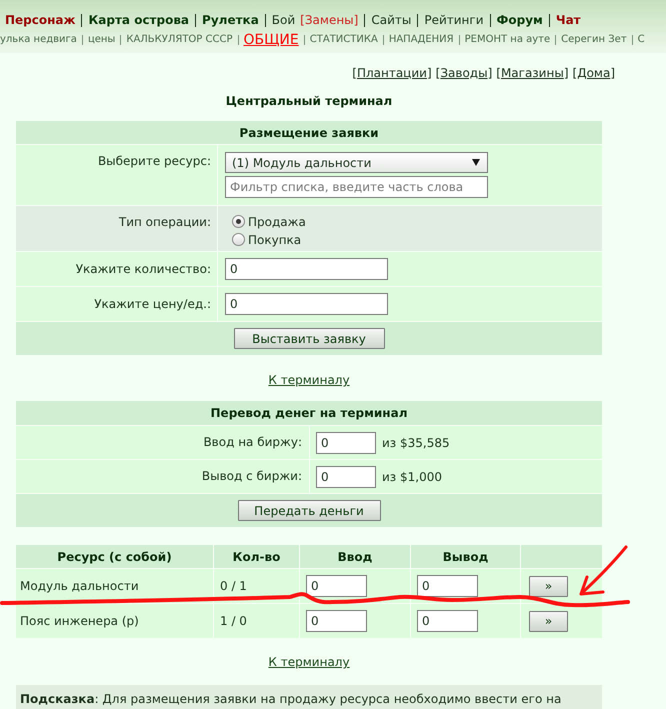  I want to click on nav-link: улька недвига, so click(38, 39).